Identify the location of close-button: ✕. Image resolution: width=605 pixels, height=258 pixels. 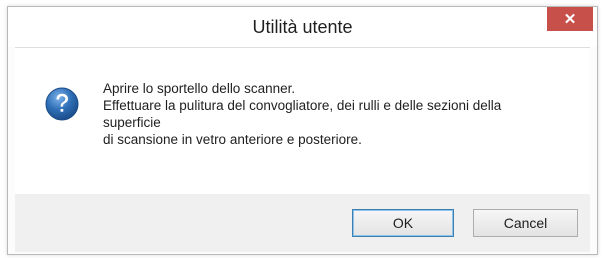
(570, 19).